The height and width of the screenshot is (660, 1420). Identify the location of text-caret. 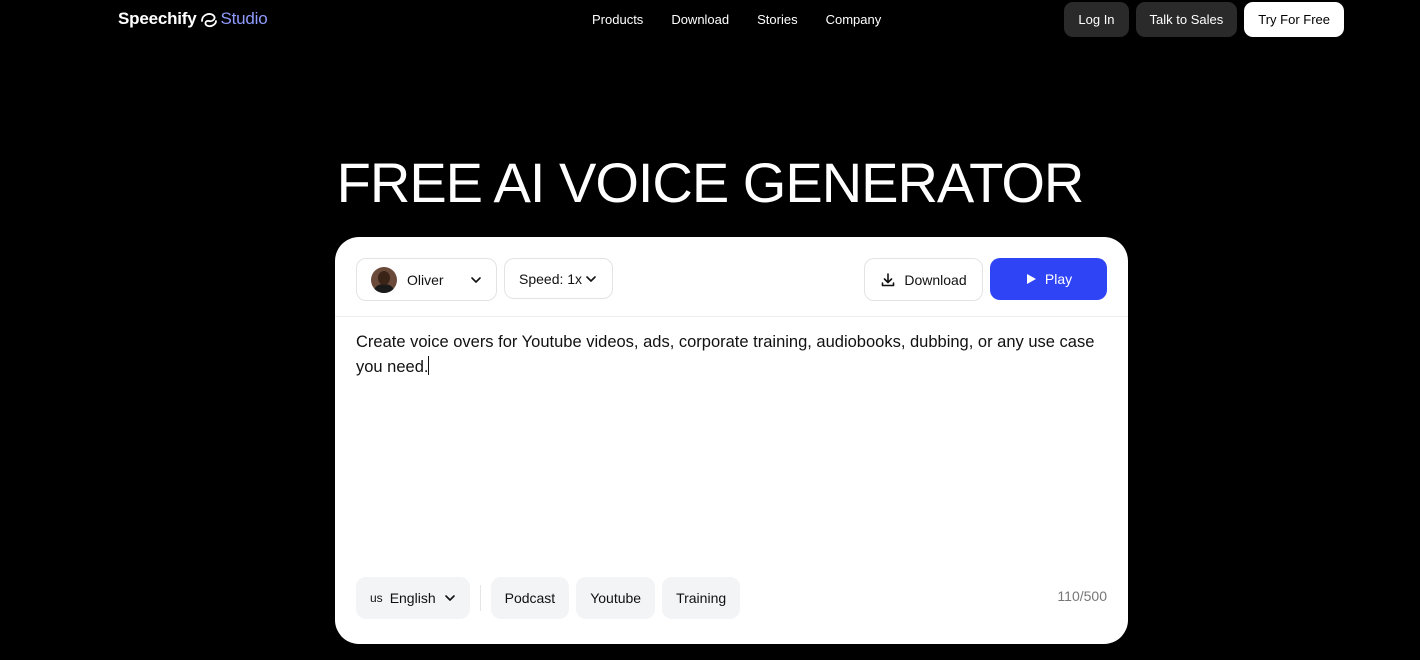
(429, 365).